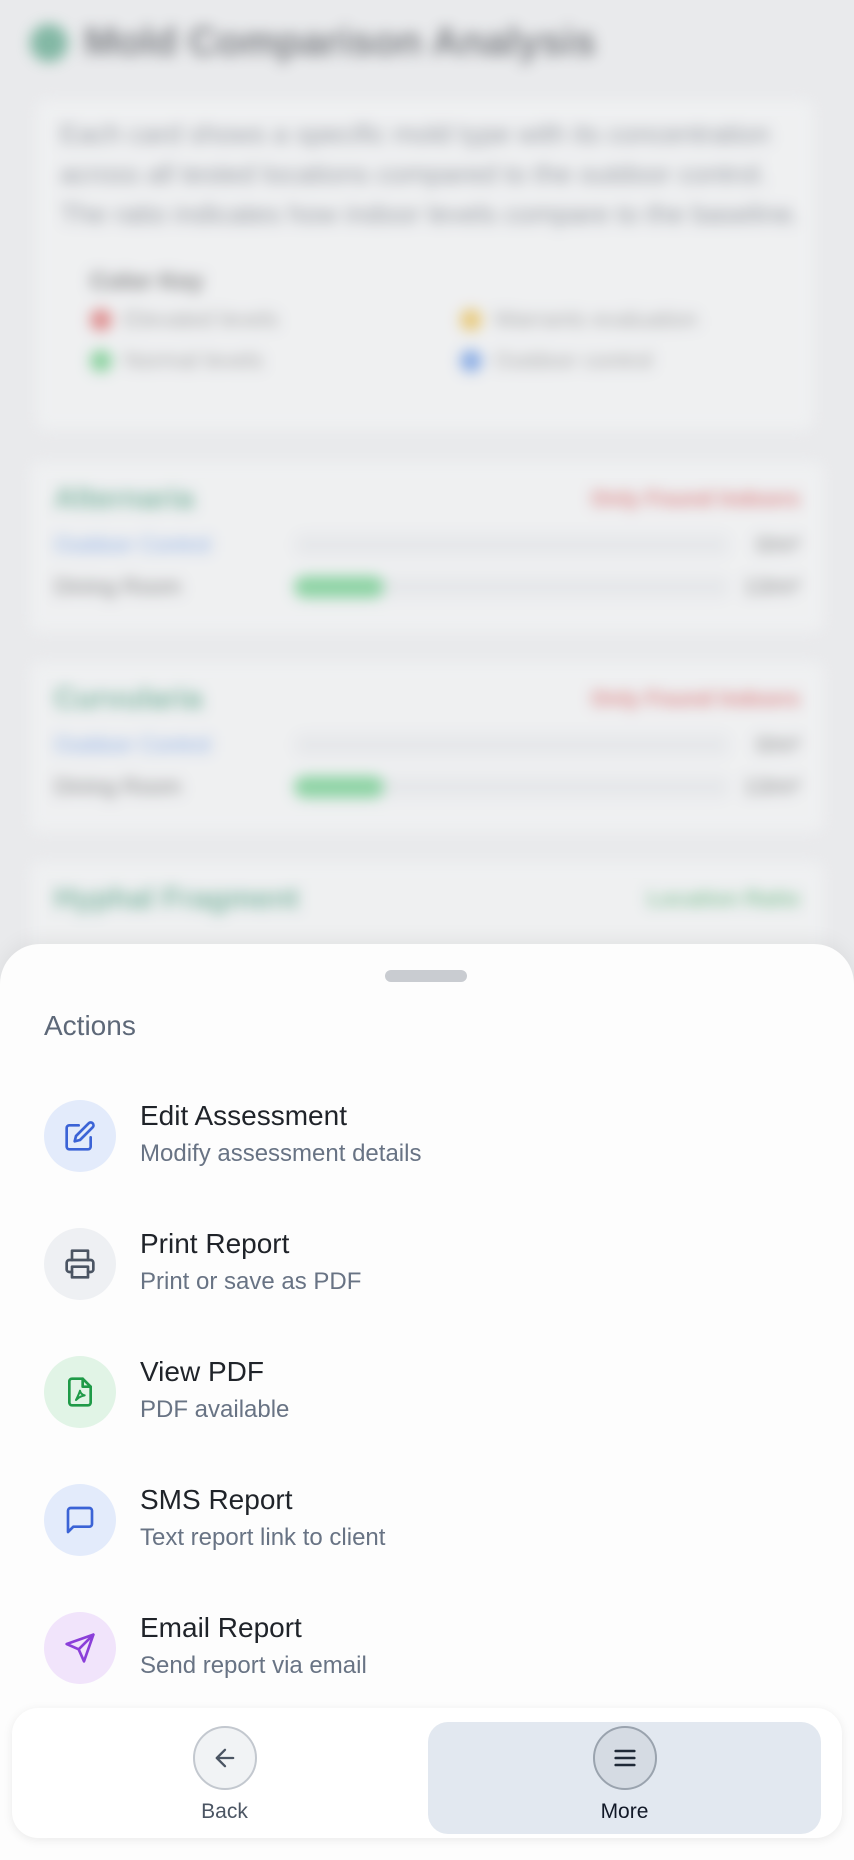 The image size is (854, 1860). I want to click on sheet-title: Actions, so click(90, 1025).